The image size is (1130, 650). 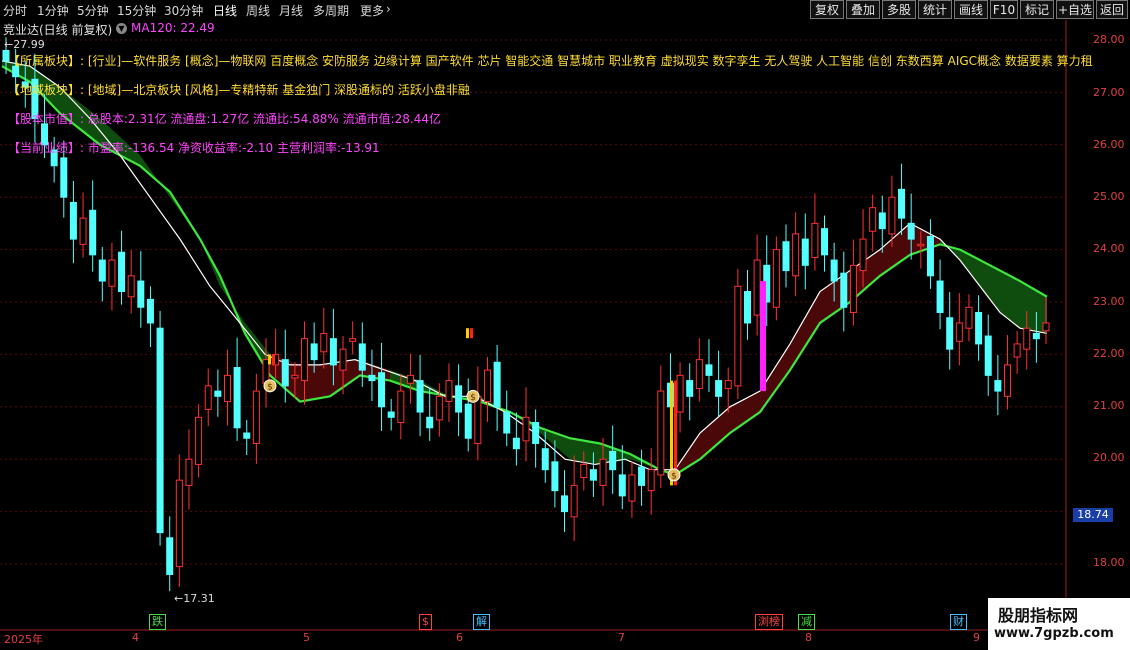 What do you see at coordinates (769, 622) in the screenshot?
I see `event-marker: 浏榜` at bounding box center [769, 622].